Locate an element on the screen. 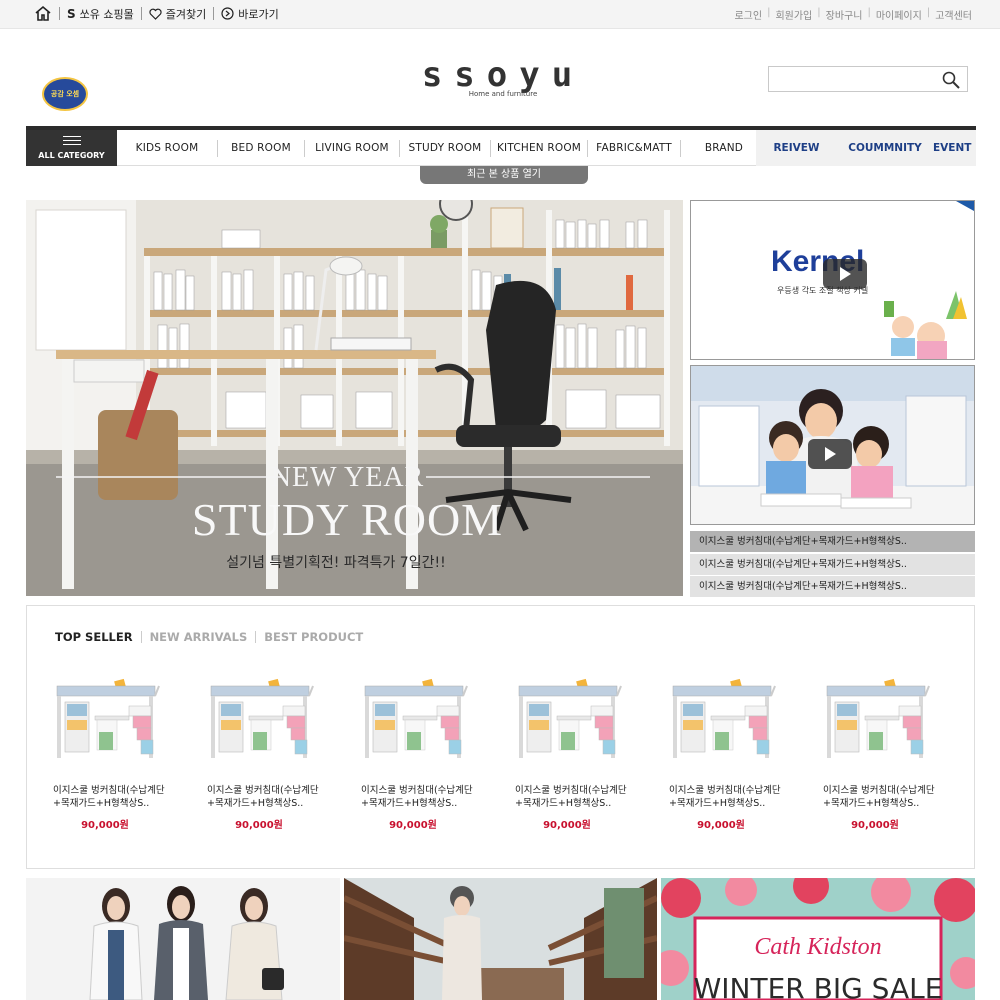 This screenshot has height=1000, width=1000. shop-s-icon: S is located at coordinates (71, 13).